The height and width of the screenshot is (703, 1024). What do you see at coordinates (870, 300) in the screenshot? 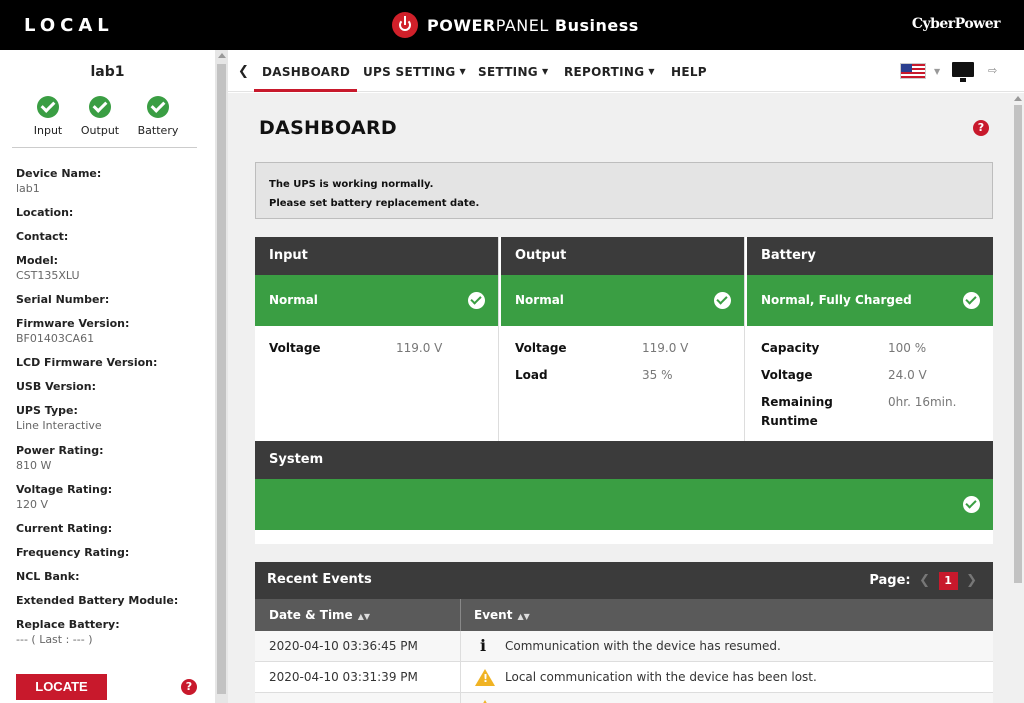
I see `battery-status-bar: Normal, Fully Charged` at bounding box center [870, 300].